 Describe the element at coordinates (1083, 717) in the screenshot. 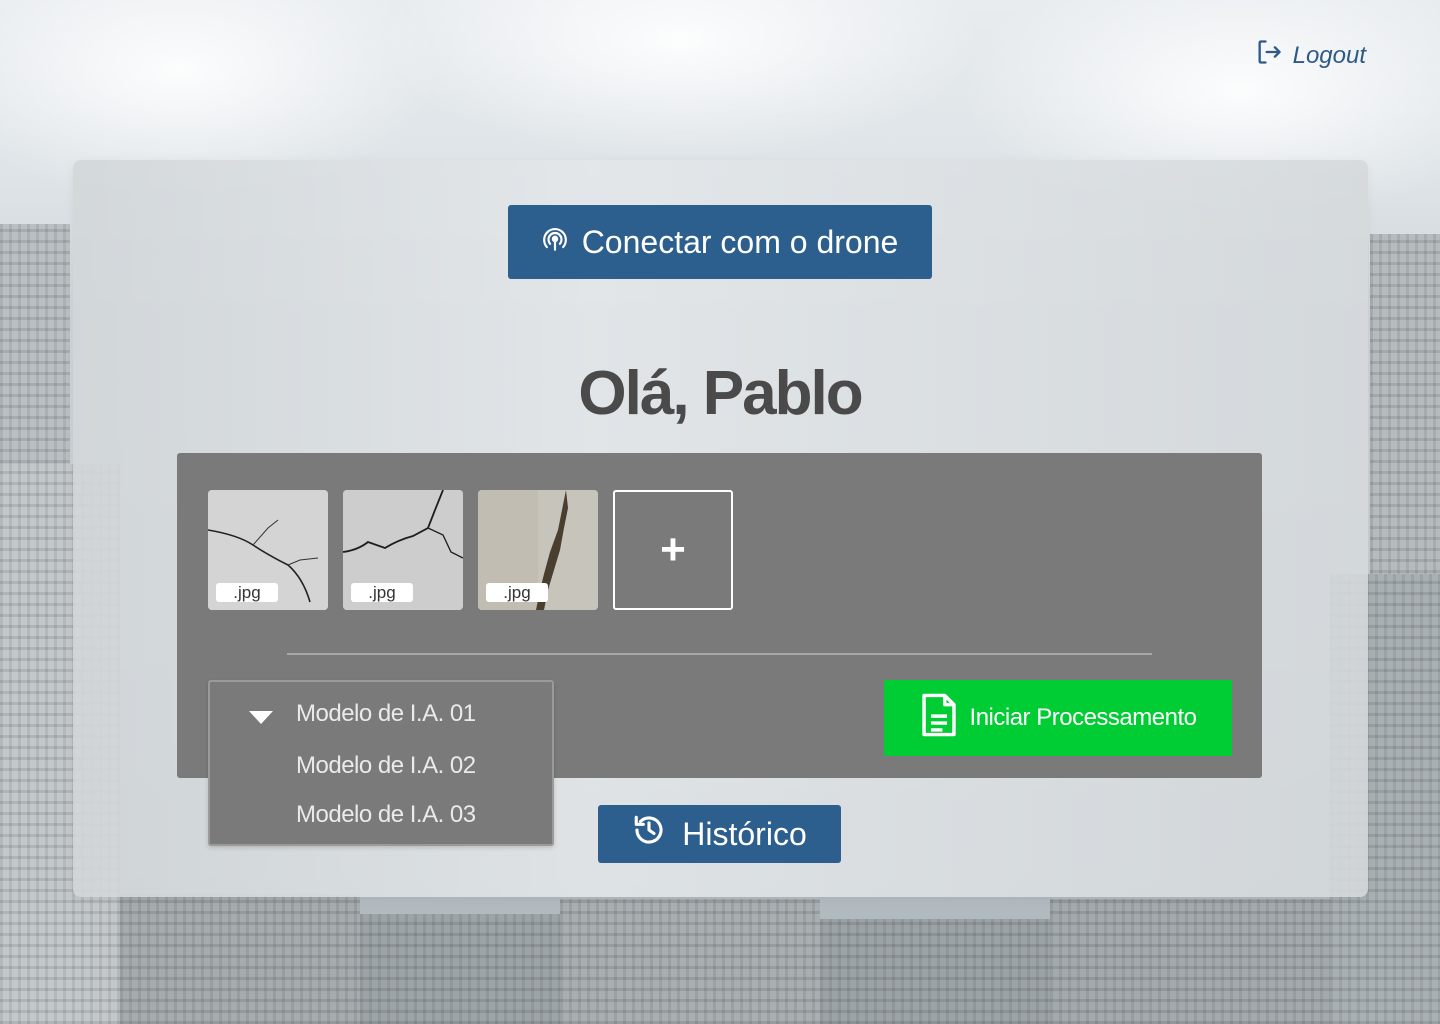

I see `start-processing-label: Iniciar Processamento` at that location.